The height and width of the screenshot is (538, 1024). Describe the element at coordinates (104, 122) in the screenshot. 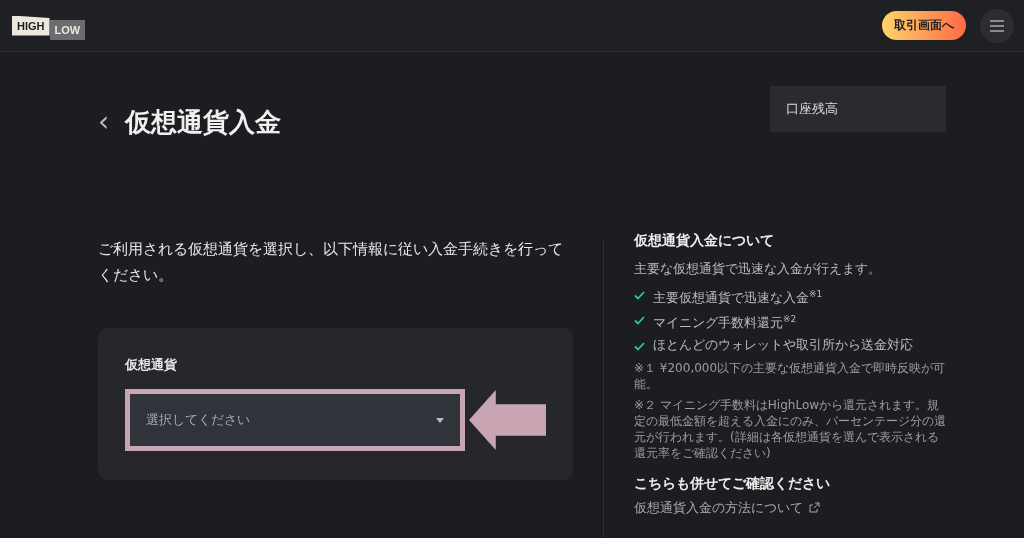

I see `back-link: ‹` at that location.